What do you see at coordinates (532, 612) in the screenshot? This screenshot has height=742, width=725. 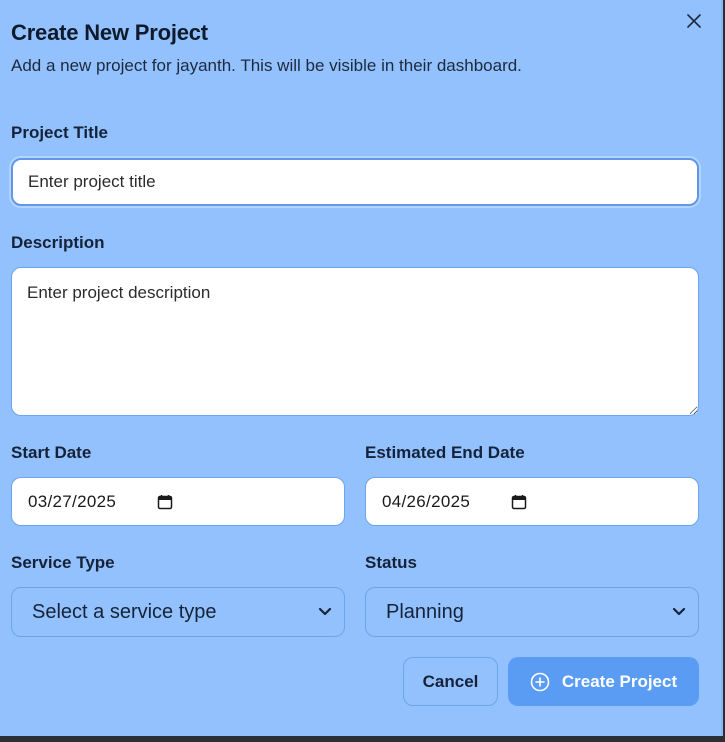 I see `status-select: Planning` at bounding box center [532, 612].